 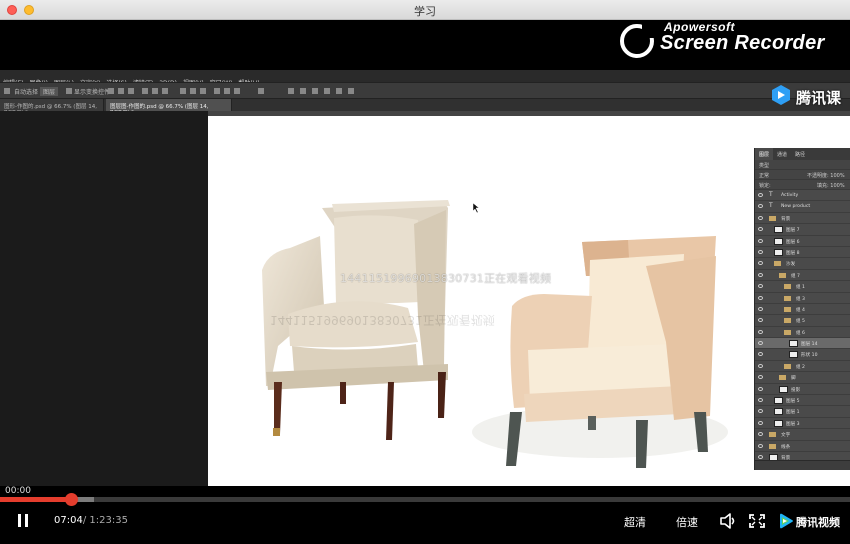 I want to click on layer-name: 组 1, so click(x=800, y=288).